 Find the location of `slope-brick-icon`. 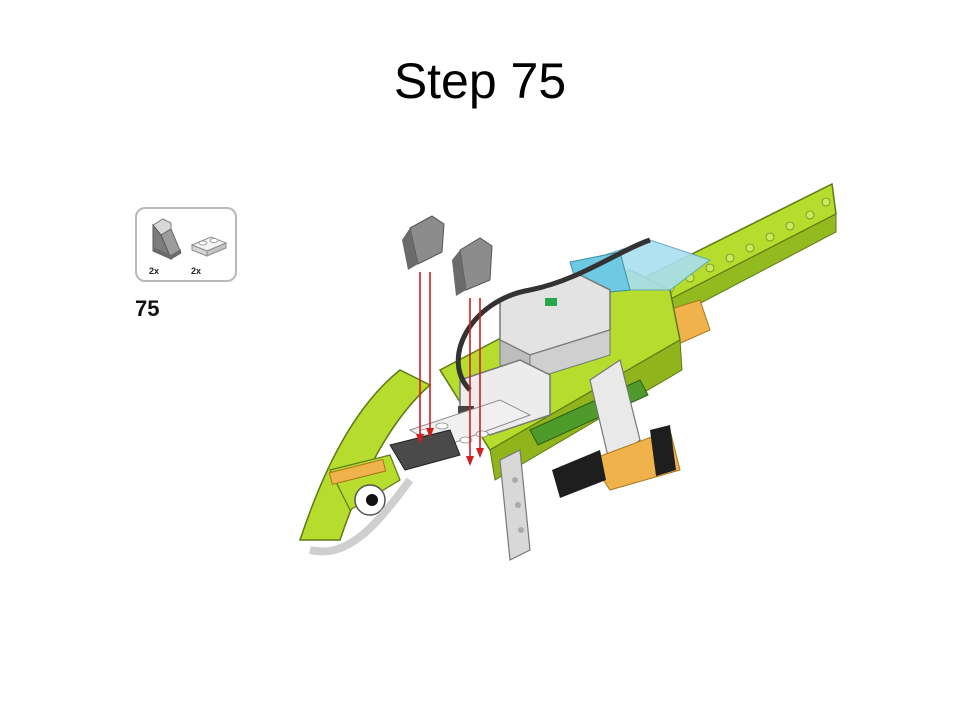

slope-brick-icon is located at coordinates (167, 239).